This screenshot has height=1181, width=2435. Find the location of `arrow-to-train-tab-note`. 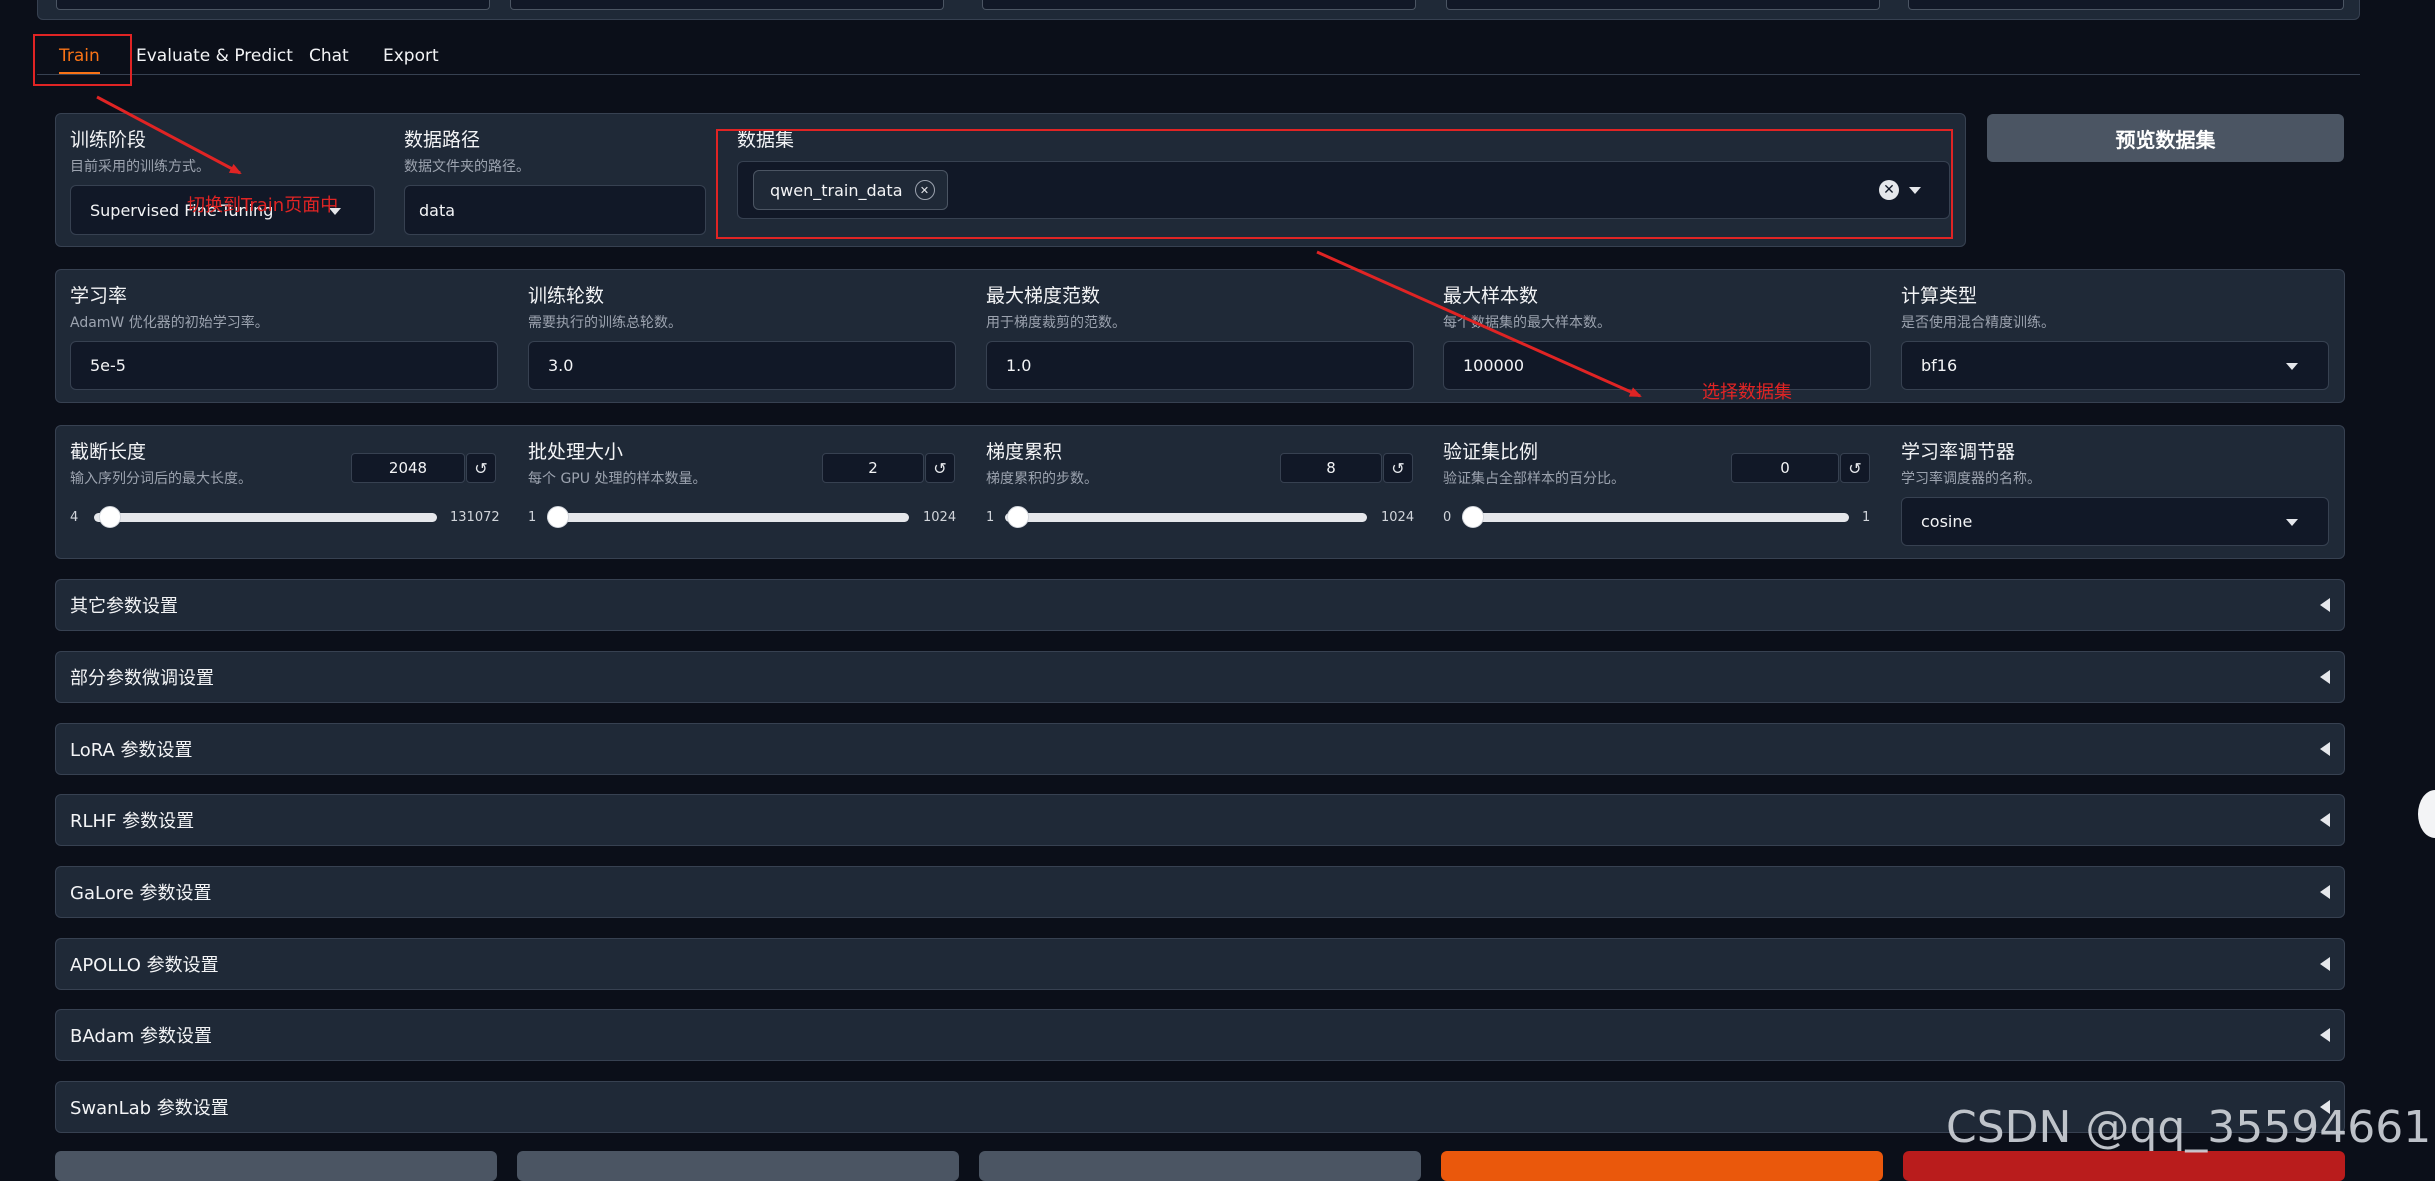

arrow-to-train-tab-note is located at coordinates (169, 135).